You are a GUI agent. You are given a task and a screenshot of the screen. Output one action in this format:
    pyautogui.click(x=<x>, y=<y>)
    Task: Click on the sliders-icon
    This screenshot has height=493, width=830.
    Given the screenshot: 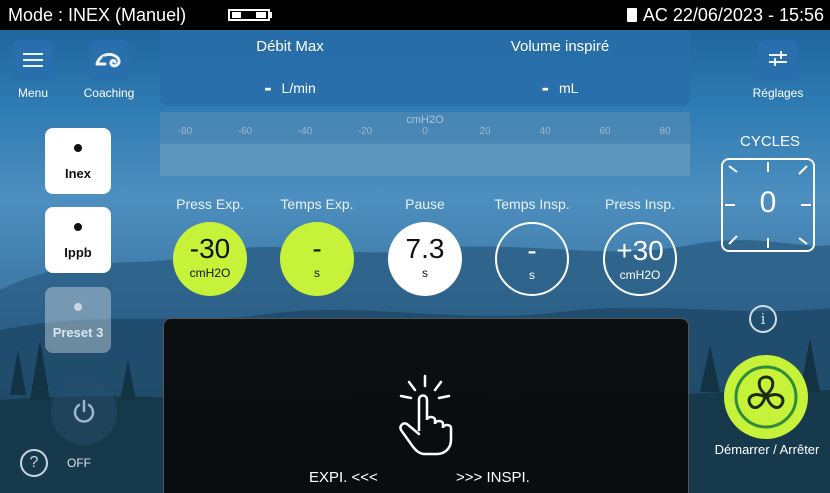 What is the action you would take?
    pyautogui.click(x=778, y=58)
    